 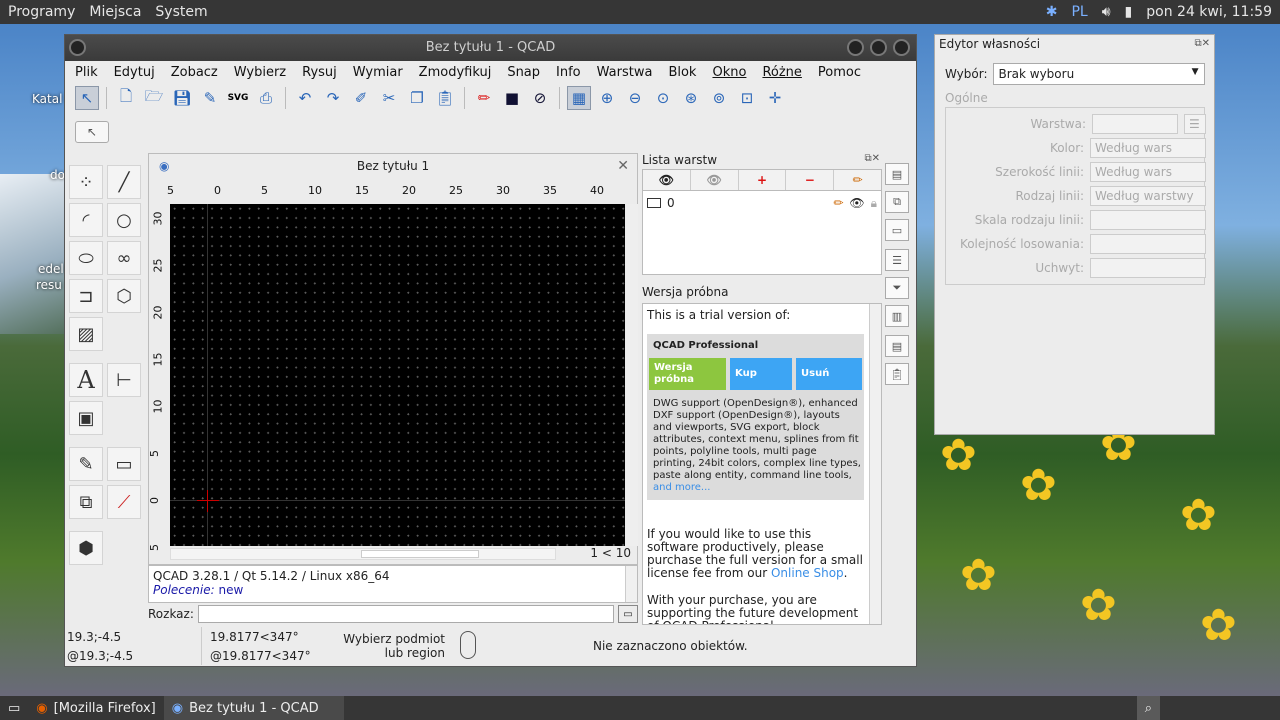 What do you see at coordinates (631, 584) in the screenshot?
I see `console-scrollbar` at bounding box center [631, 584].